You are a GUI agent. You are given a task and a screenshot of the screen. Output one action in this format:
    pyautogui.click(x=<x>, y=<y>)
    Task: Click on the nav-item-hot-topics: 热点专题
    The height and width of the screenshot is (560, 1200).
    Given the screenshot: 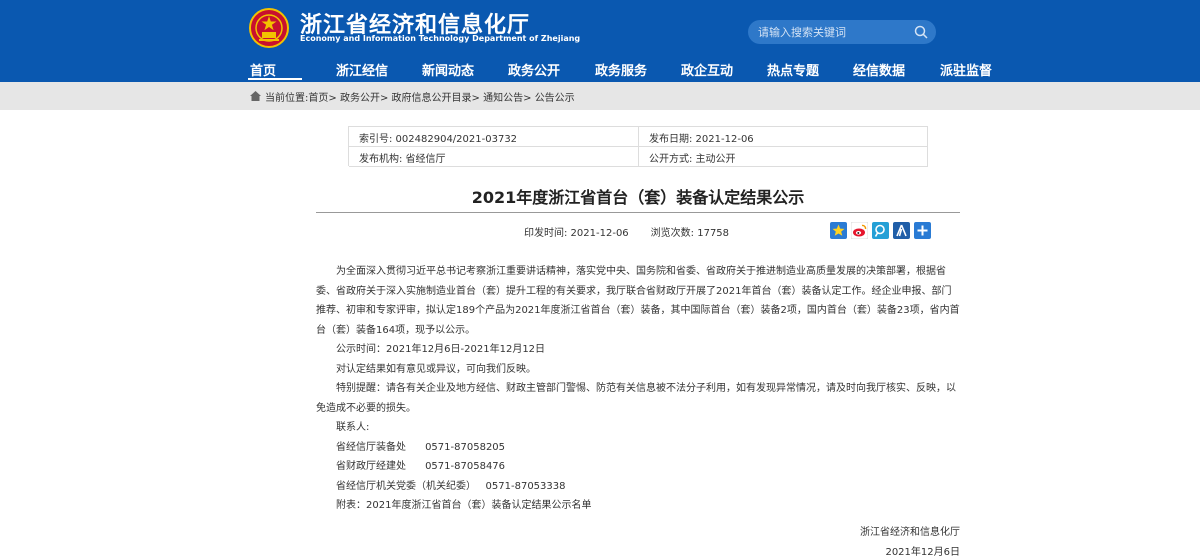 What is the action you would take?
    pyautogui.click(x=793, y=71)
    